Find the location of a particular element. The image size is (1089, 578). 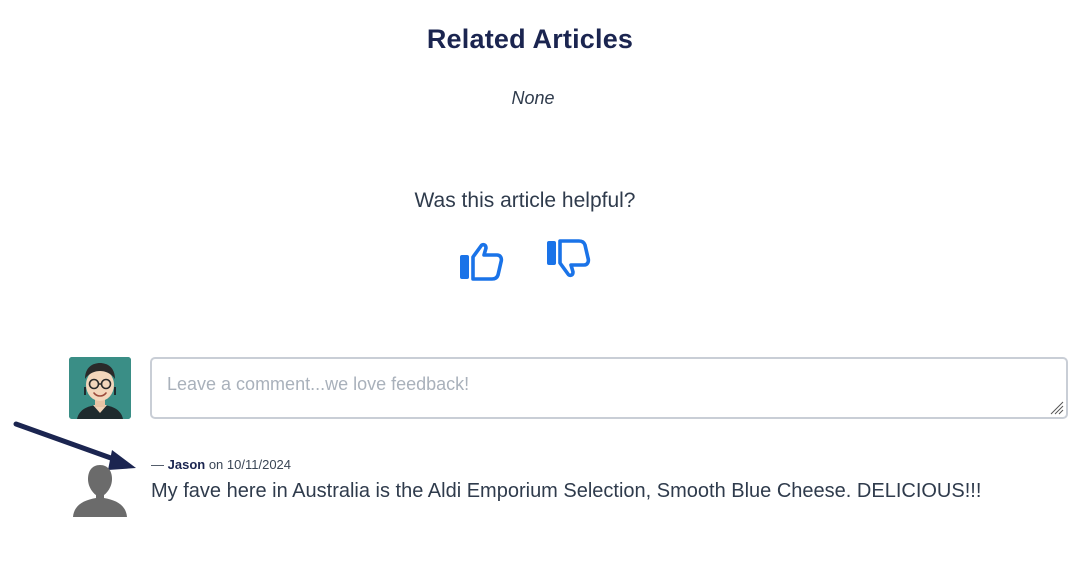

comment-dash: — is located at coordinates (157, 464).